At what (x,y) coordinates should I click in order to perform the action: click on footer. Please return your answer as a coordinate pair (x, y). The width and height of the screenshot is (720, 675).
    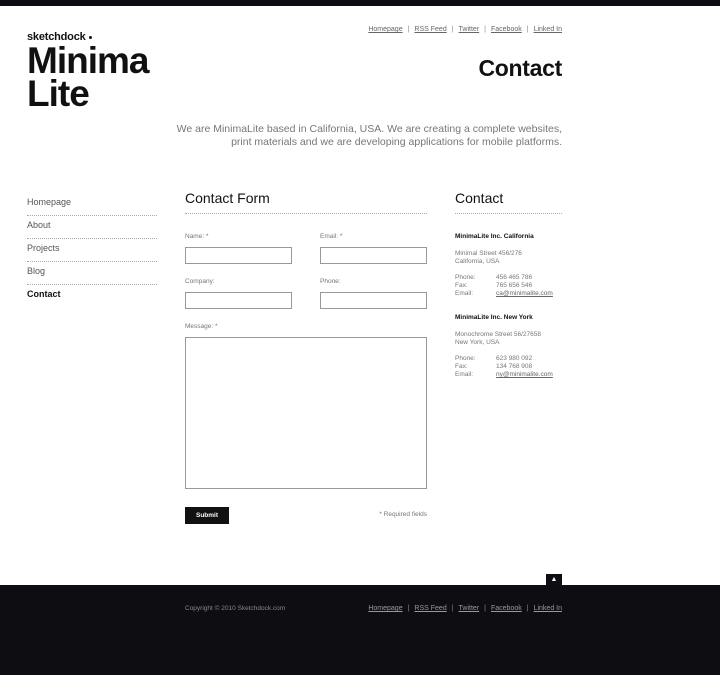
    Looking at the image, I should click on (360, 630).